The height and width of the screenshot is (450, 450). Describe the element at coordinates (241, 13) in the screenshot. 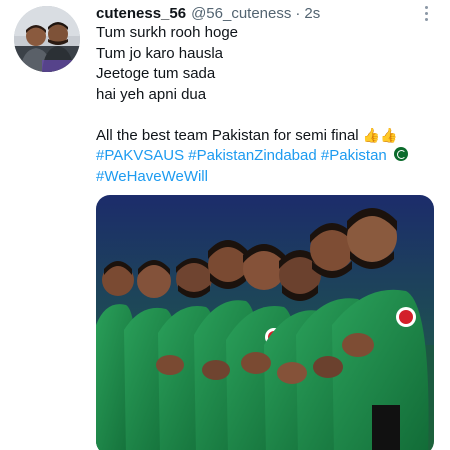

I see `user-handle: @56_cuteness` at that location.